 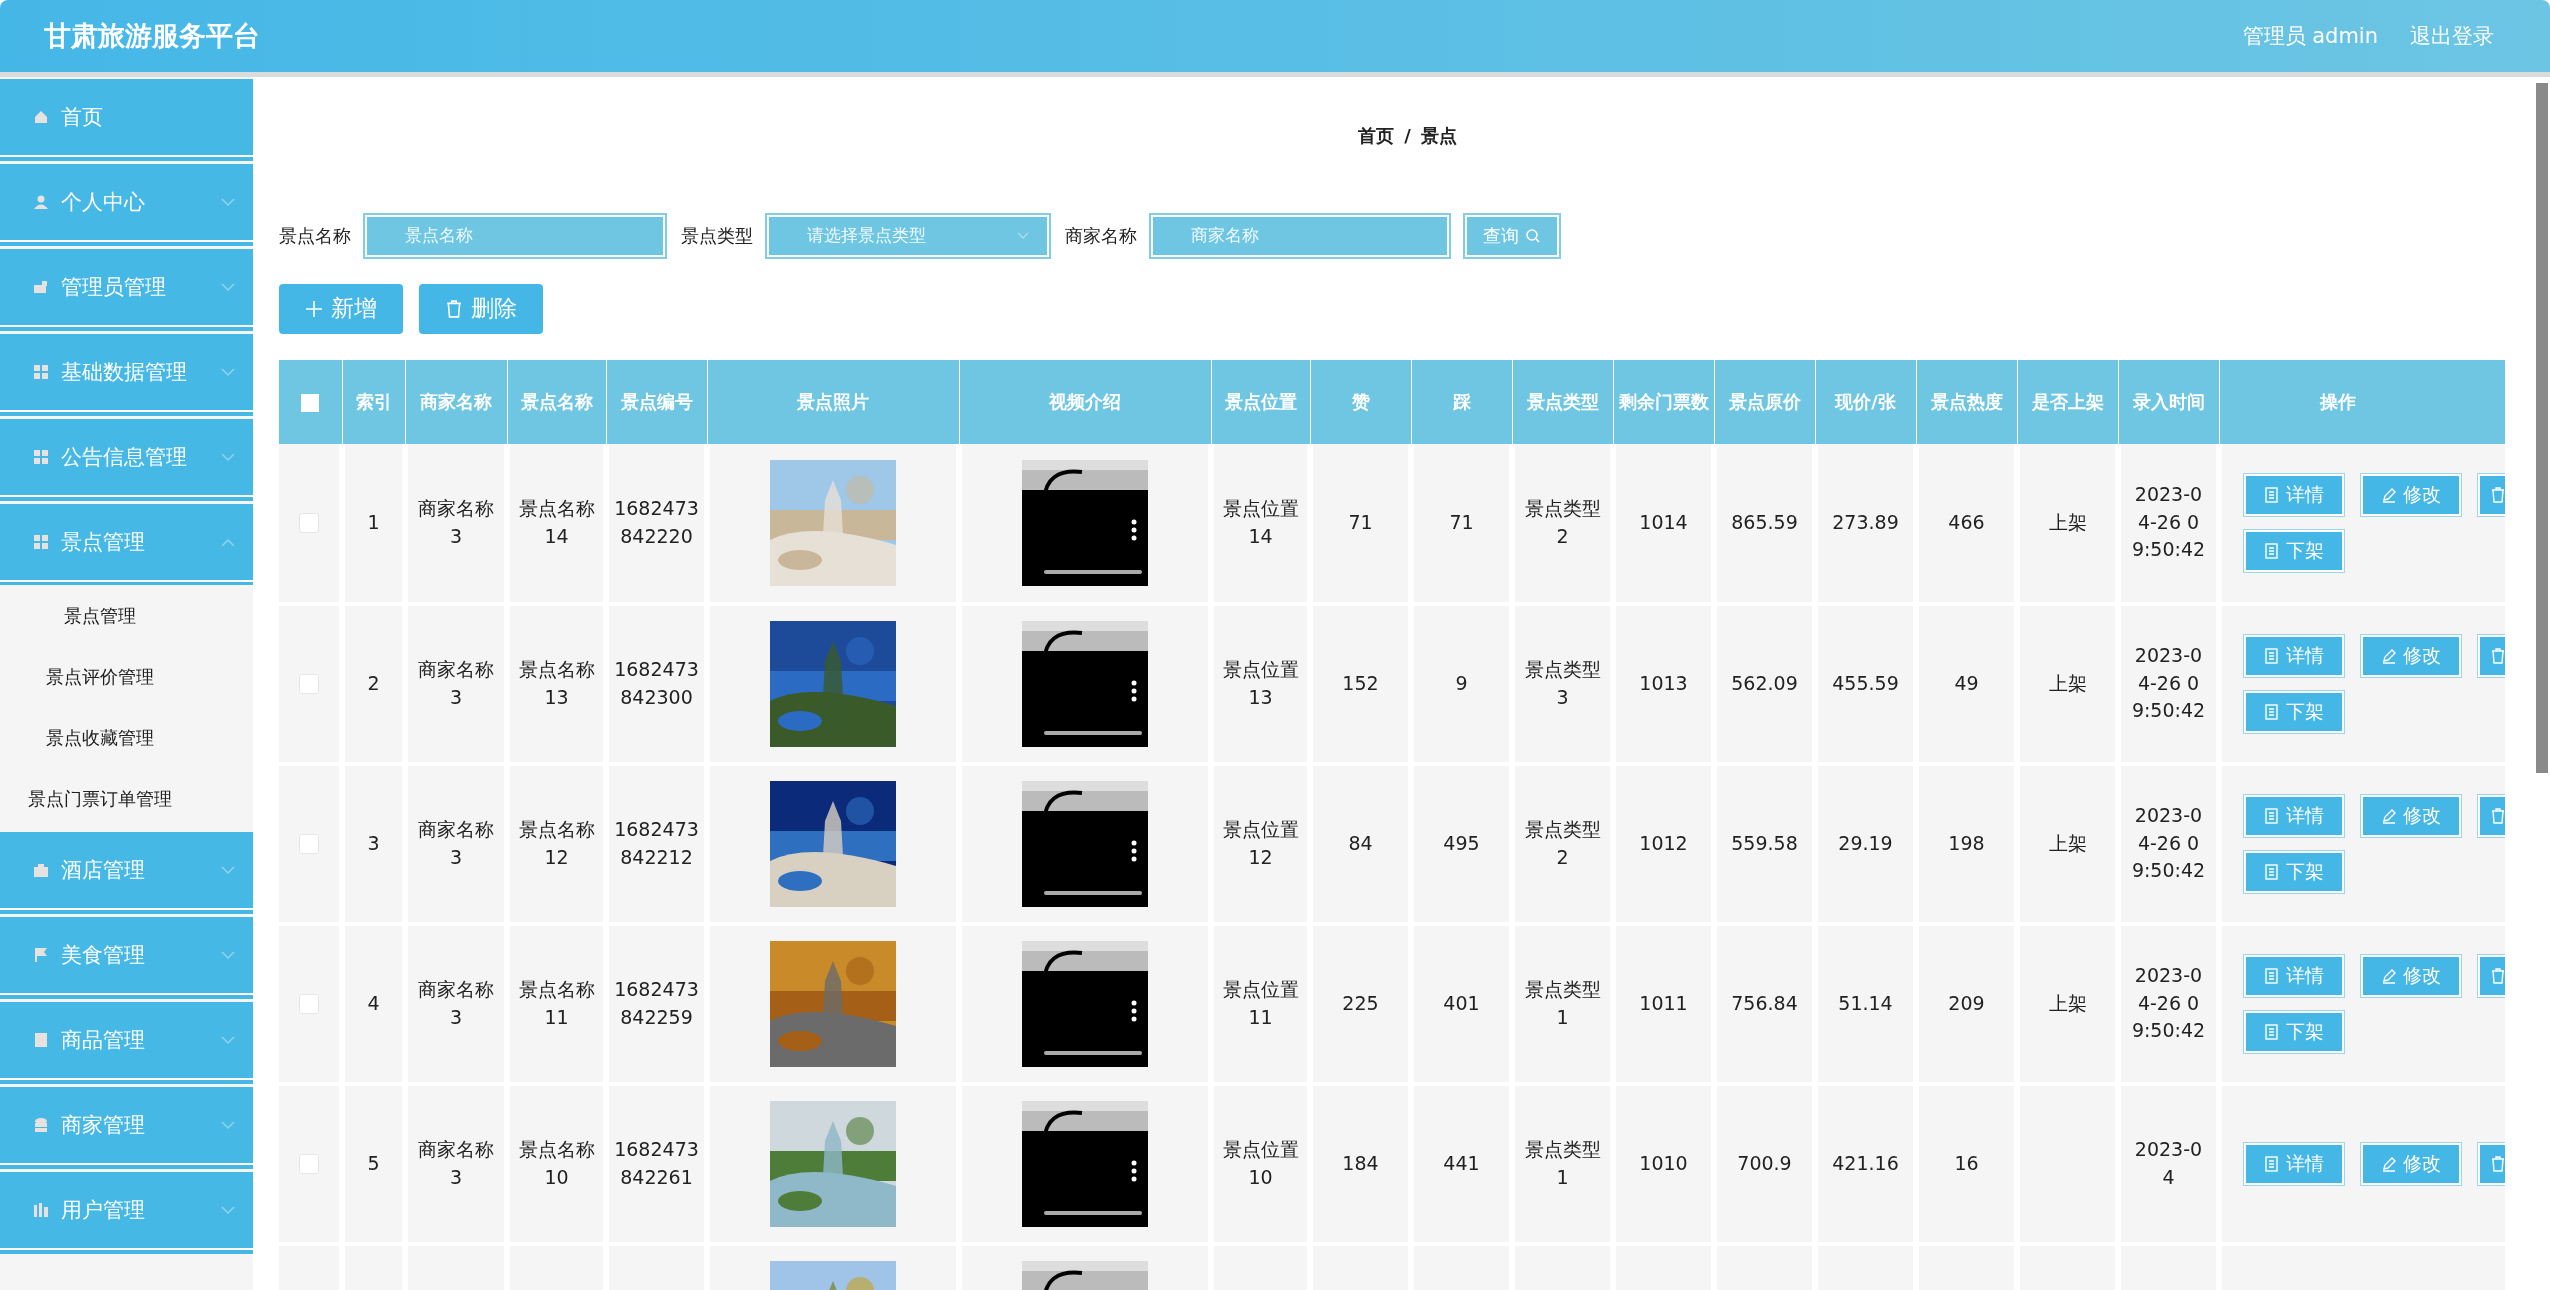 I want to click on submenu-item: 景点管理, so click(x=100, y=615).